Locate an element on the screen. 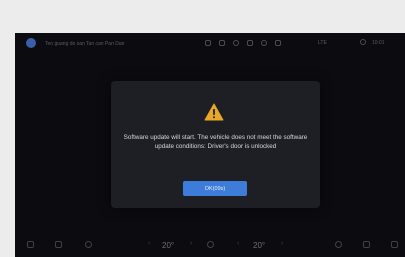 The height and width of the screenshot is (257, 405). fan-icon is located at coordinates (210, 244).